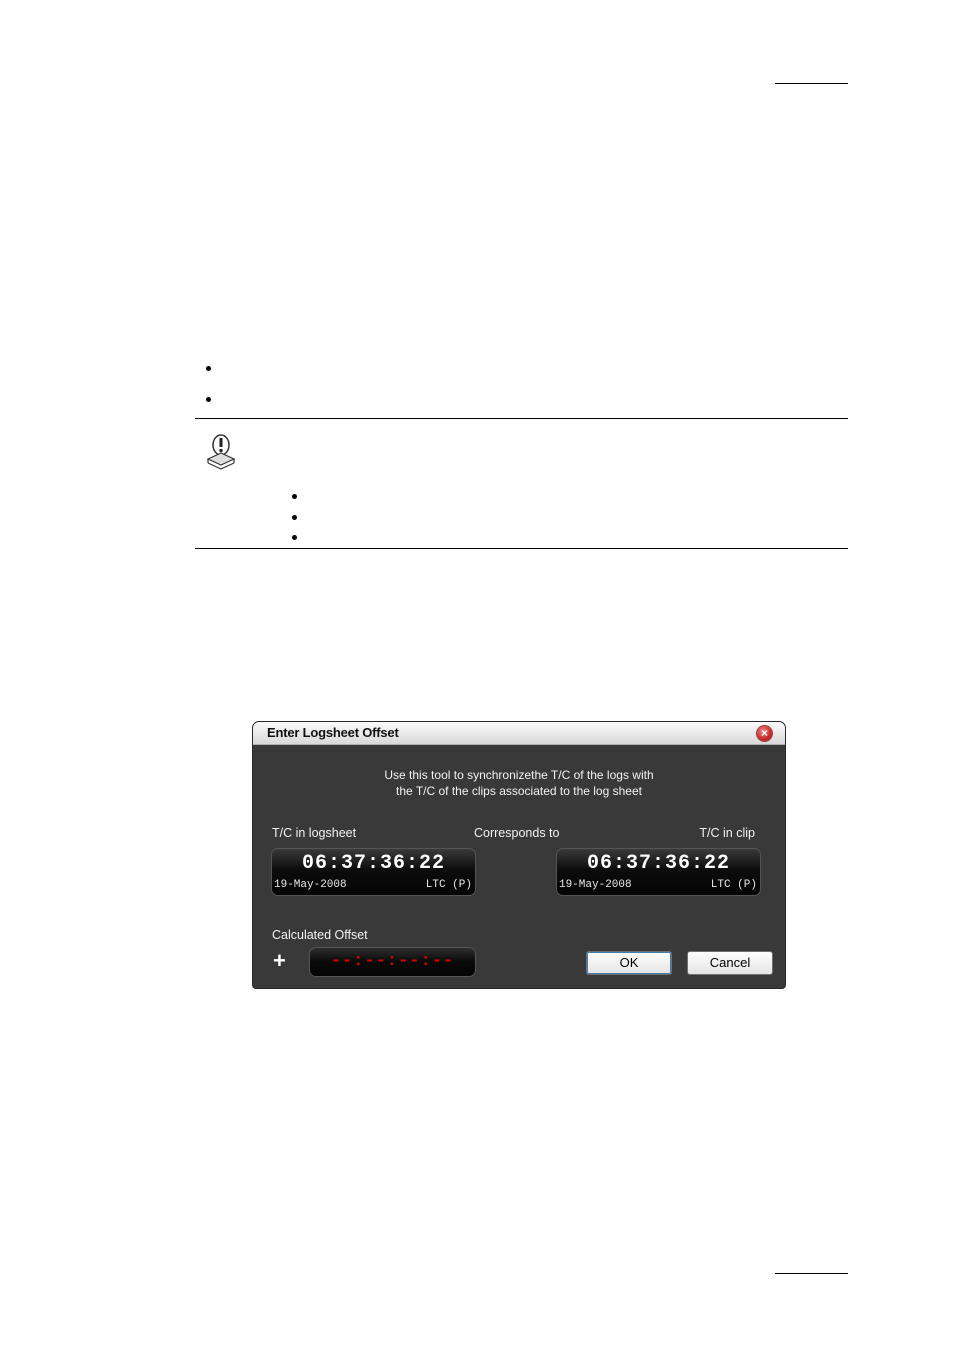  I want to click on tc-clip-time: 06:37:36:22, so click(658, 863).